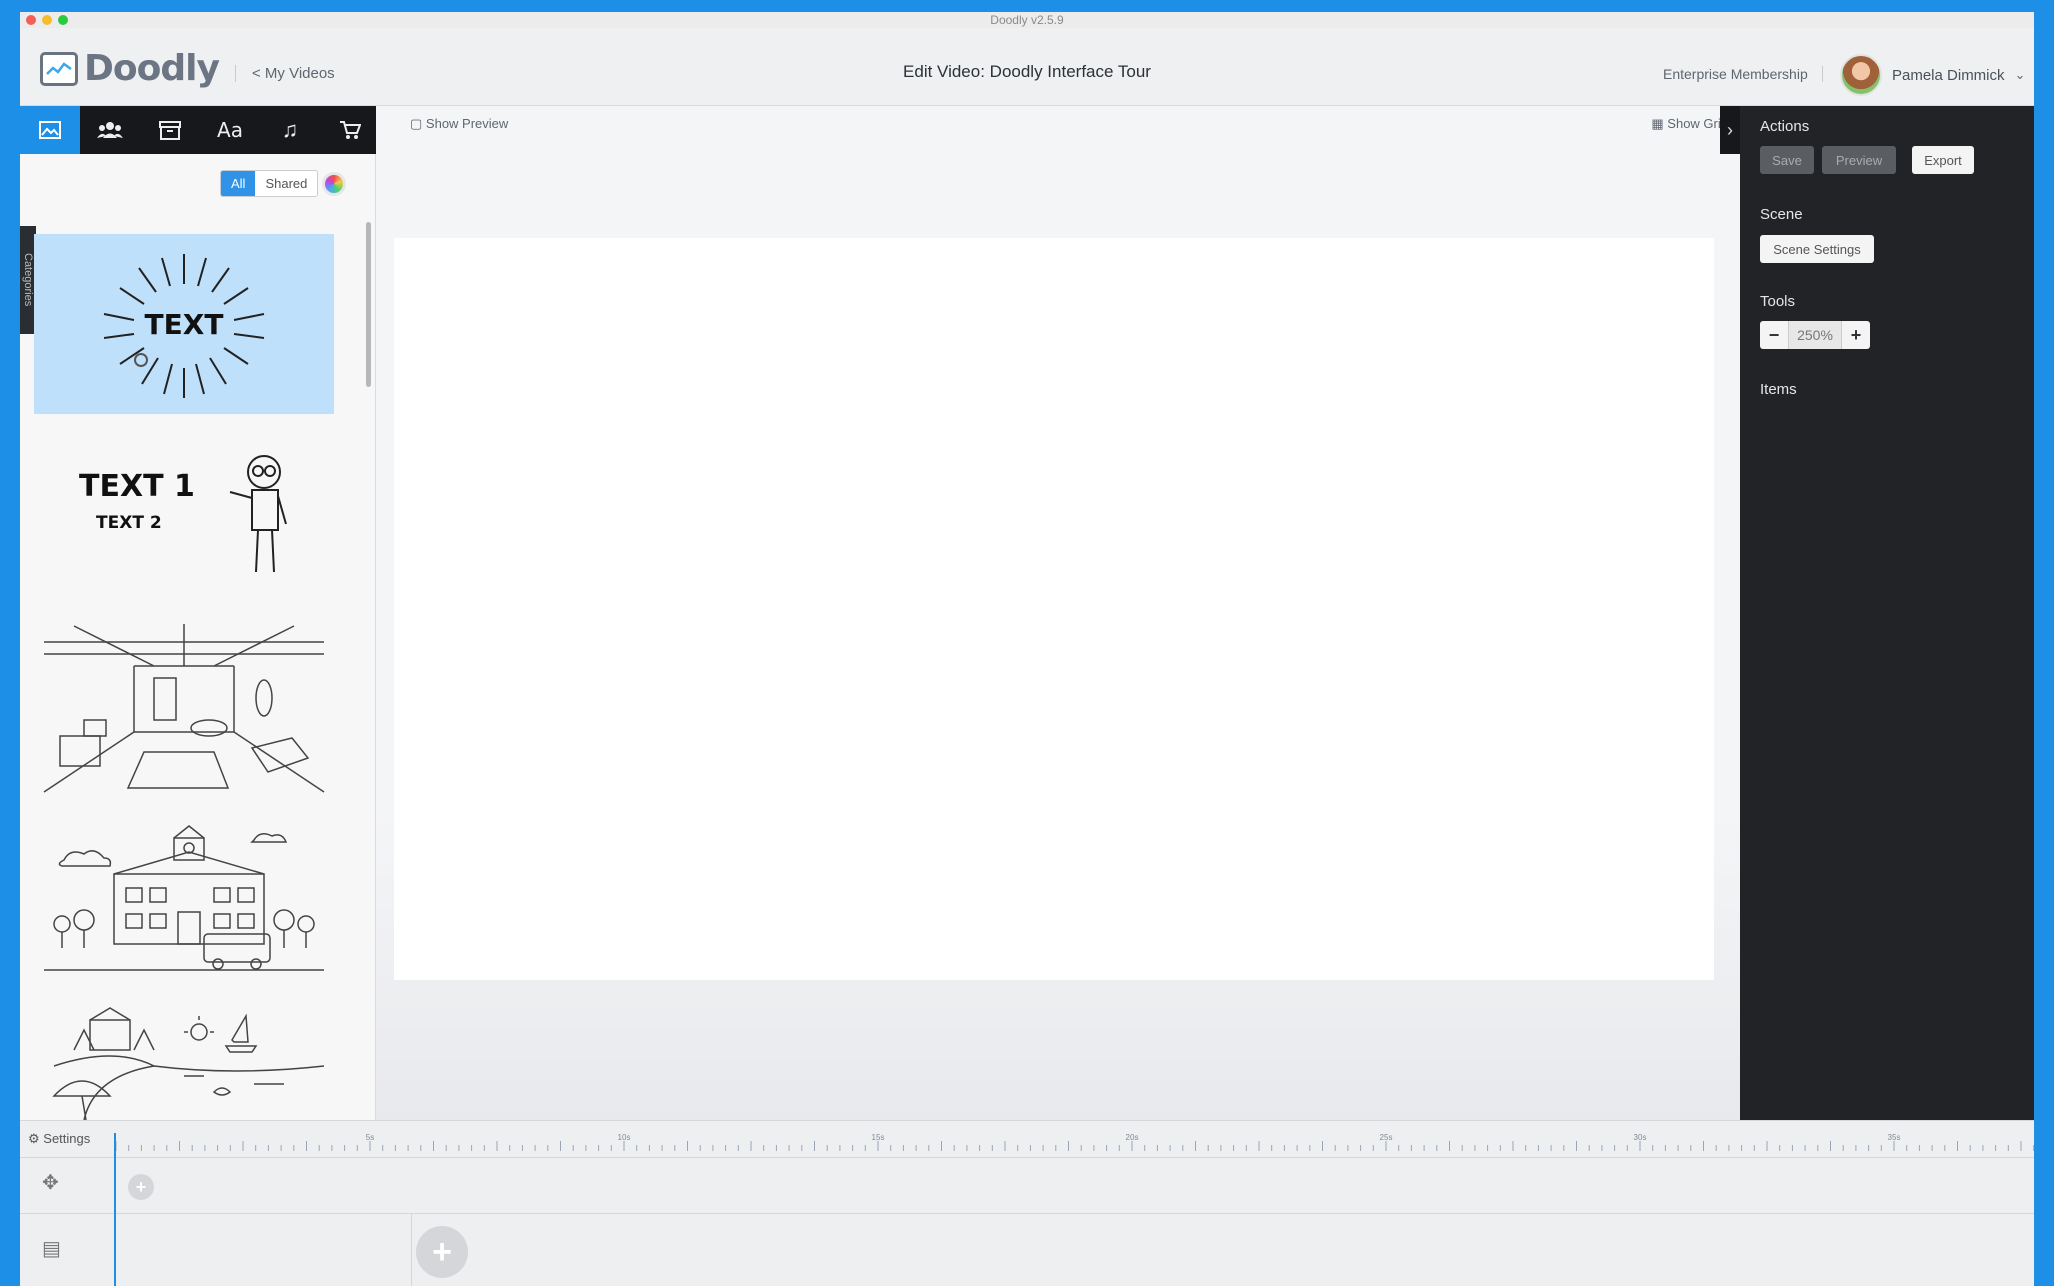 This screenshot has width=2054, height=1286. Describe the element at coordinates (1386, 1137) in the screenshot. I see `ruler-label: 25s` at that location.